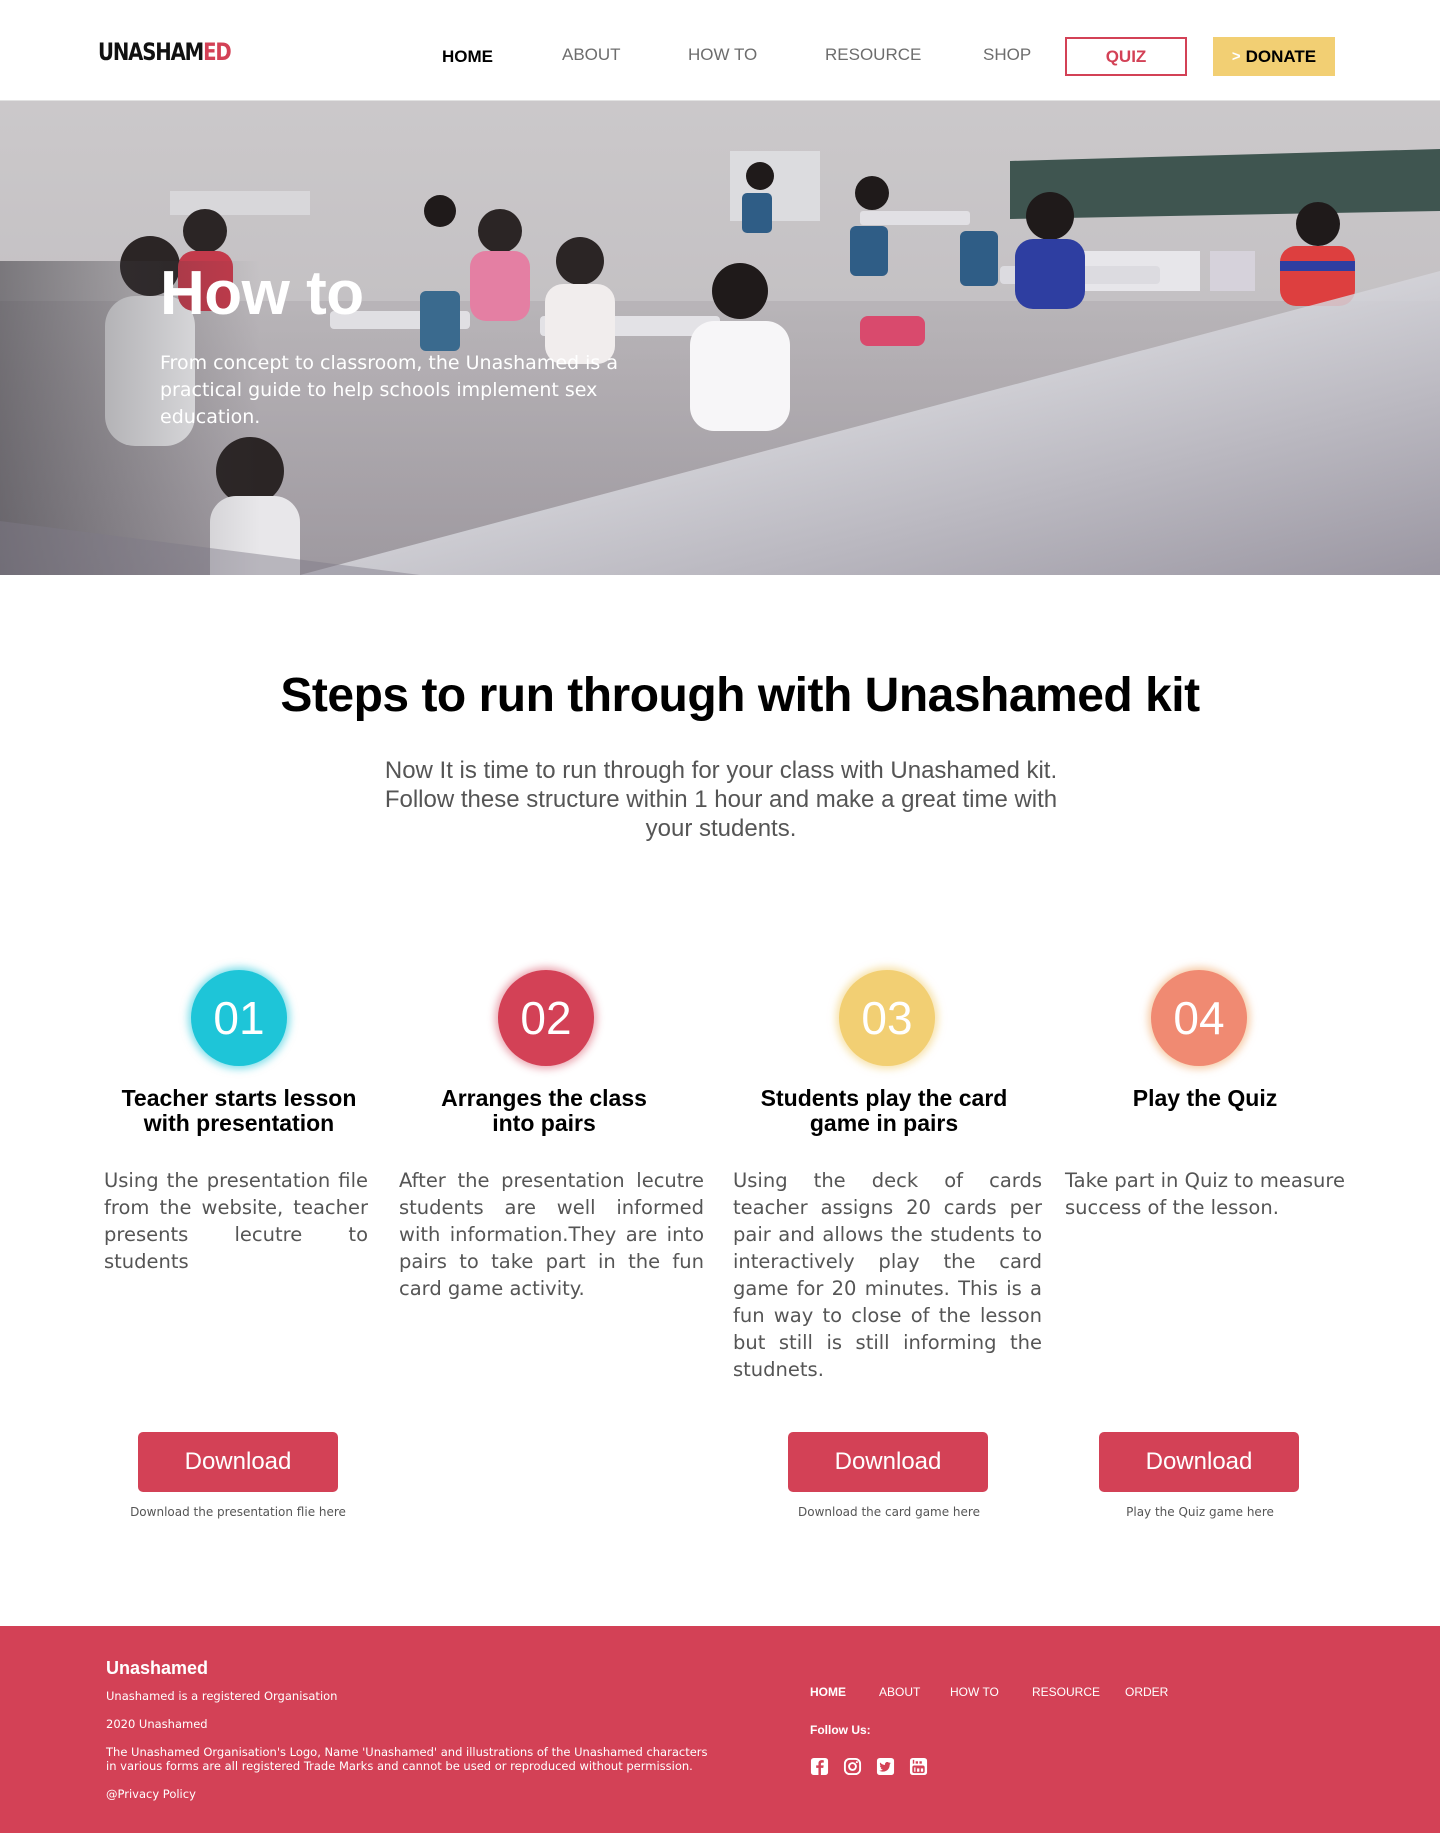 This screenshot has height=1833, width=1440. What do you see at coordinates (852, 1766) in the screenshot?
I see `instagram-icon` at bounding box center [852, 1766].